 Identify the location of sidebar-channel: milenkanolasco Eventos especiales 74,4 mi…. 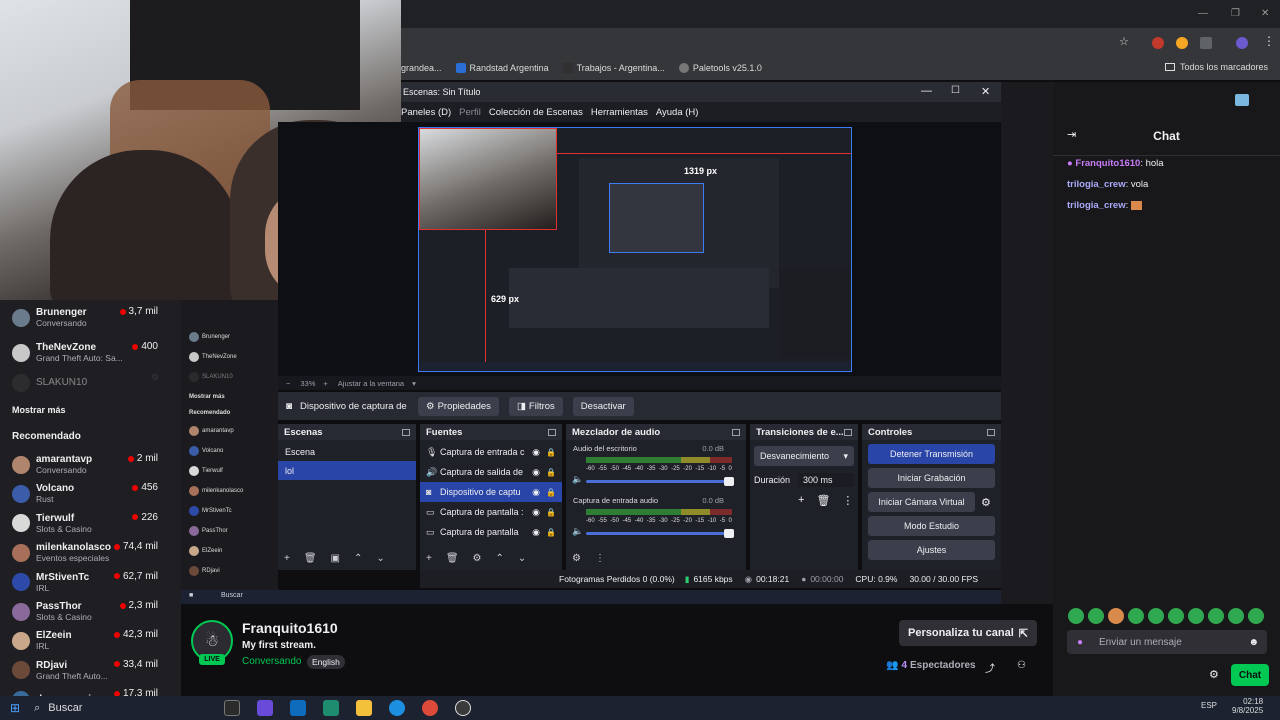
(95, 552).